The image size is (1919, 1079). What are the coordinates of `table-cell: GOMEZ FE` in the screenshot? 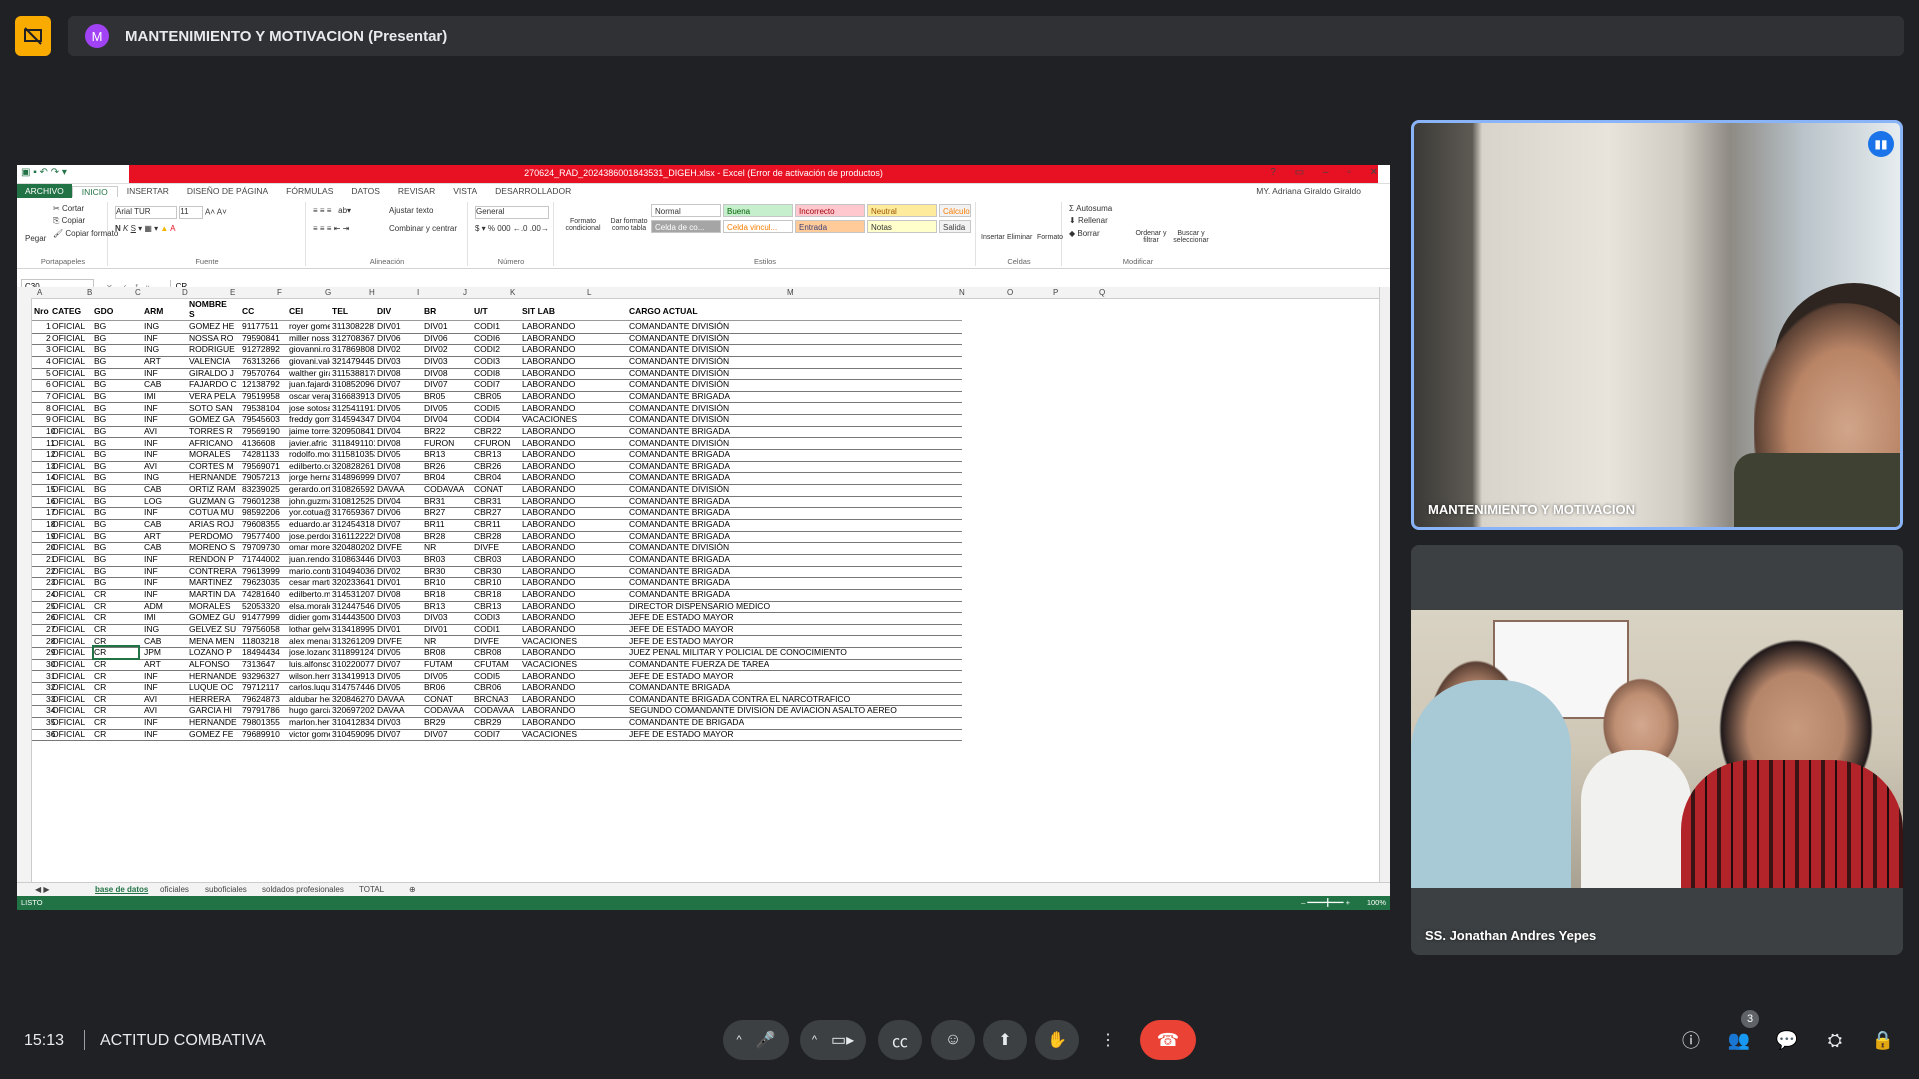 It's located at (211, 734).